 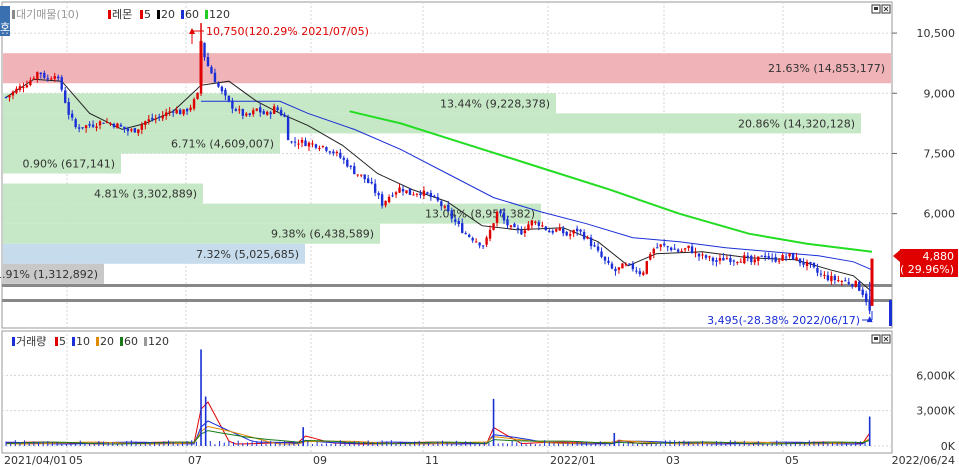 What do you see at coordinates (158, 341) in the screenshot?
I see `legend-item-label: 120` at bounding box center [158, 341].